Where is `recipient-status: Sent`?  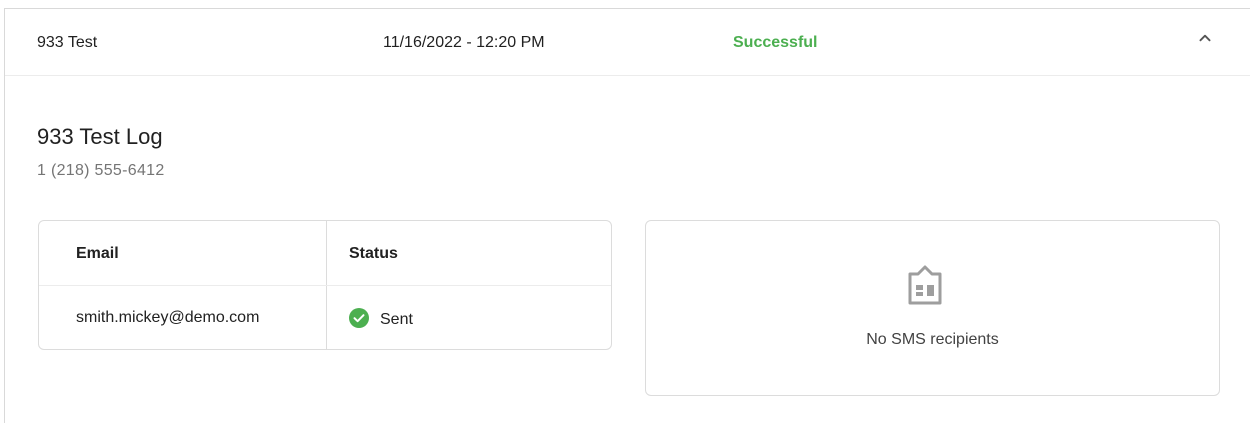
recipient-status: Sent is located at coordinates (381, 319).